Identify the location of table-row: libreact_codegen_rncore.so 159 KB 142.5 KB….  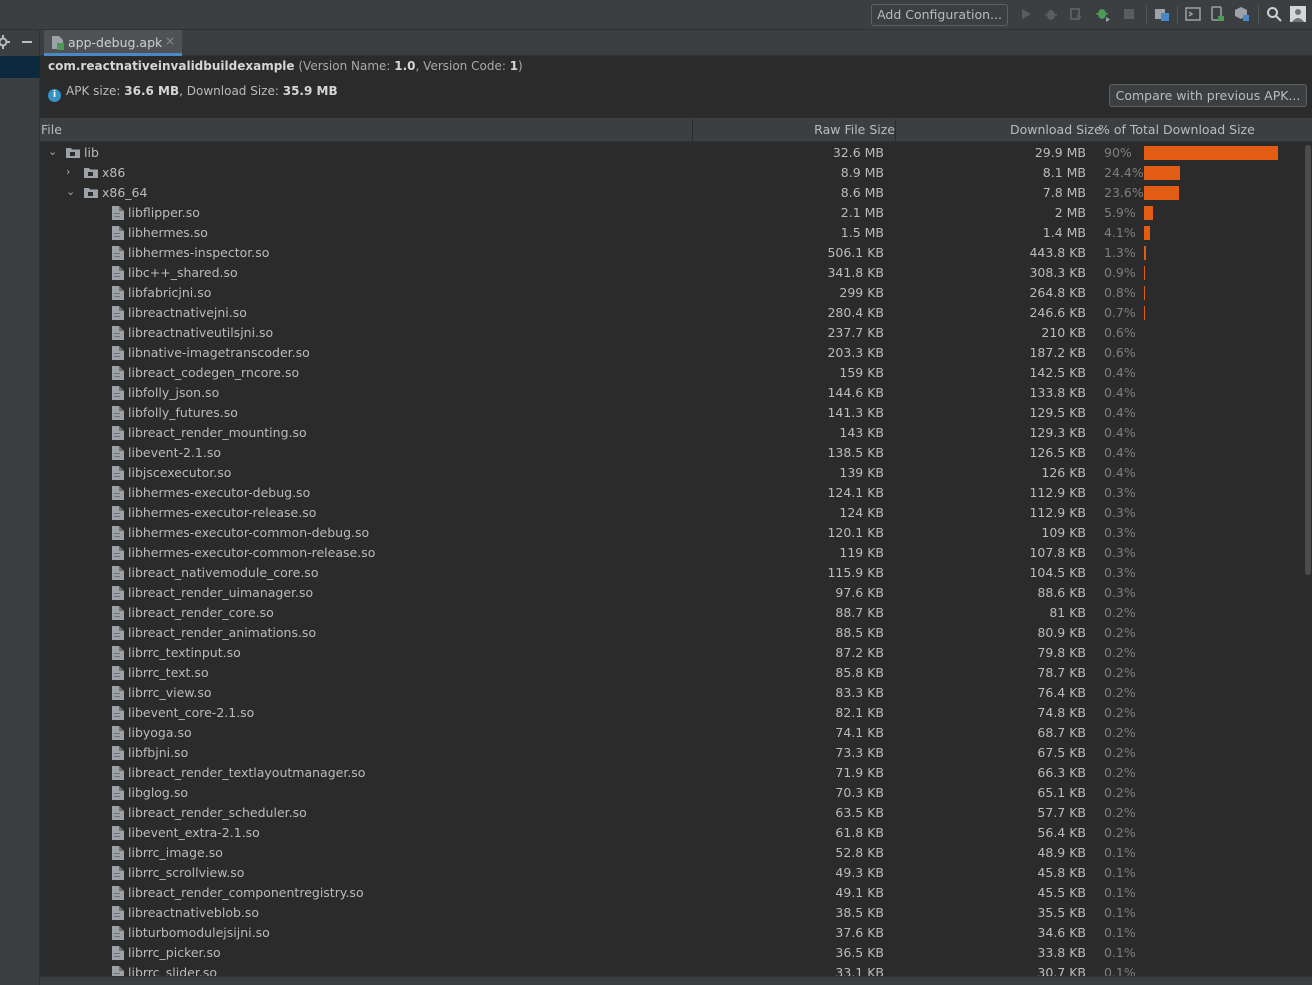
(672, 373).